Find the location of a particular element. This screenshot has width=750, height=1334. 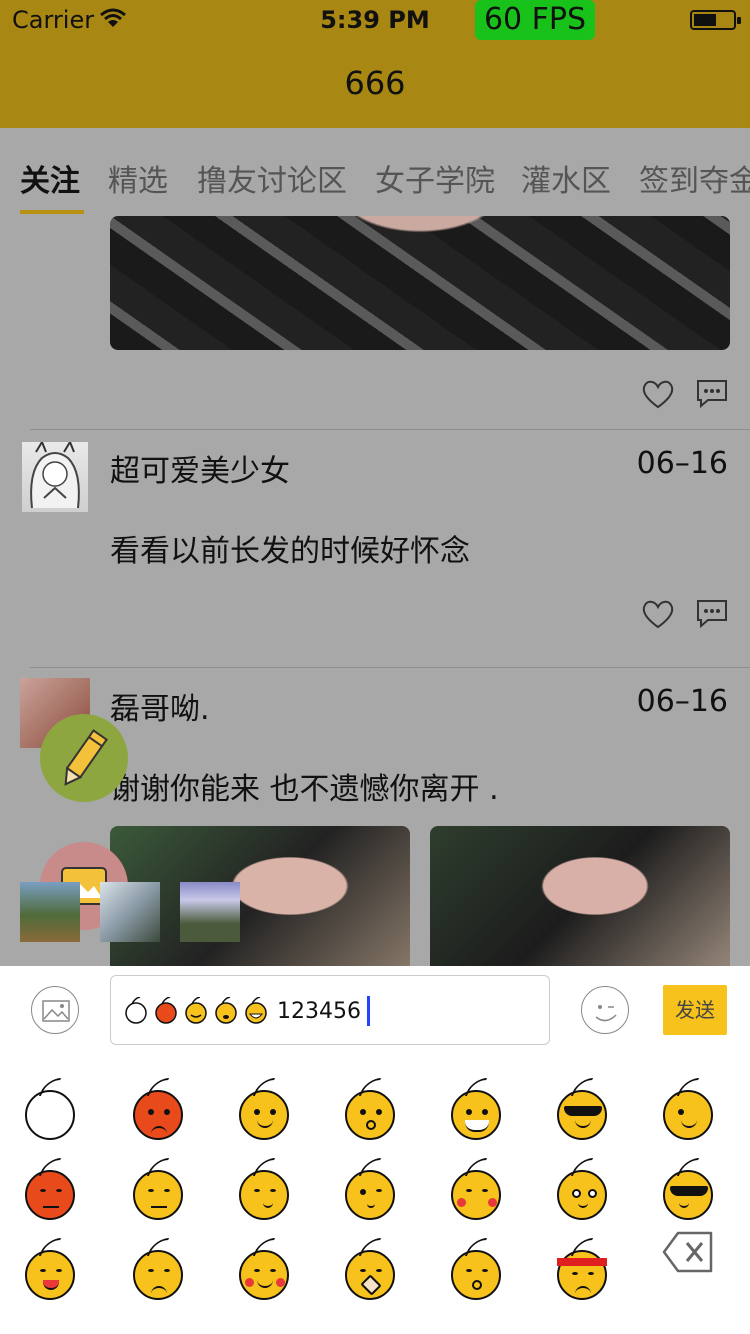

emoji-smoke-icon is located at coordinates (688, 1189).